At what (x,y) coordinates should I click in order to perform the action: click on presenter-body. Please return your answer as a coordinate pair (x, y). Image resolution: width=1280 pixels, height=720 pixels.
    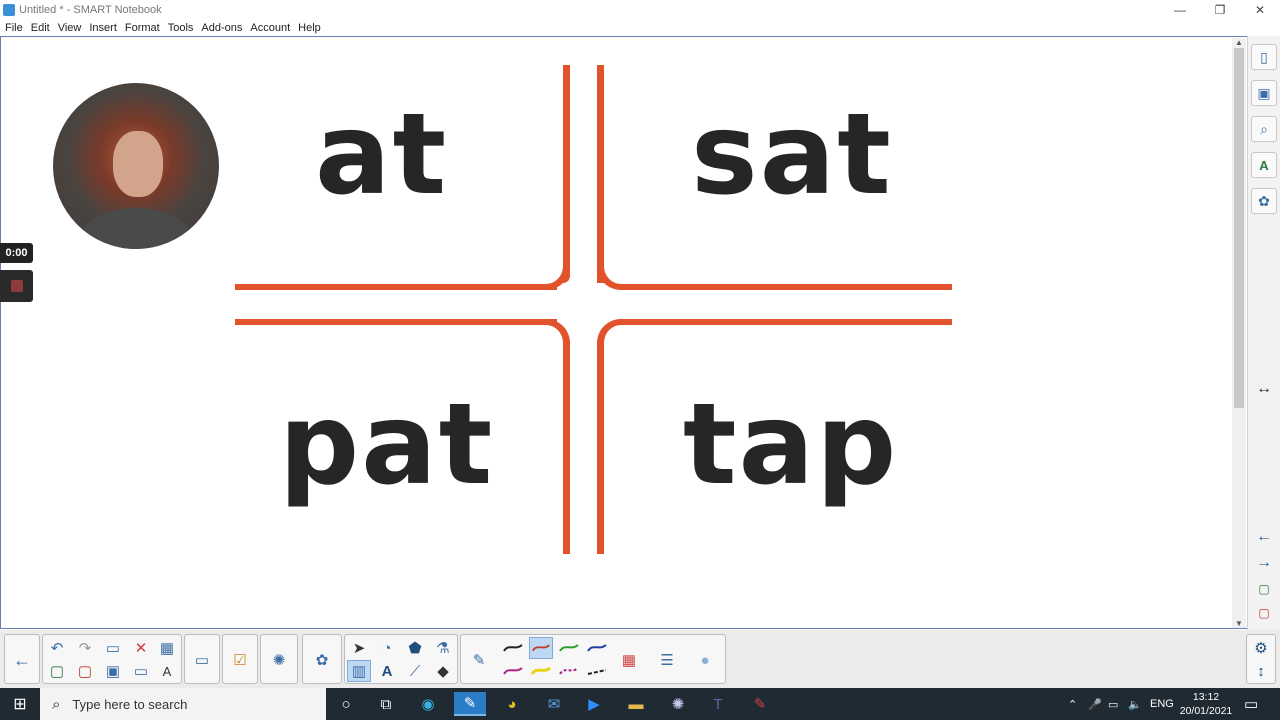
    Looking at the image, I should click on (136, 228).